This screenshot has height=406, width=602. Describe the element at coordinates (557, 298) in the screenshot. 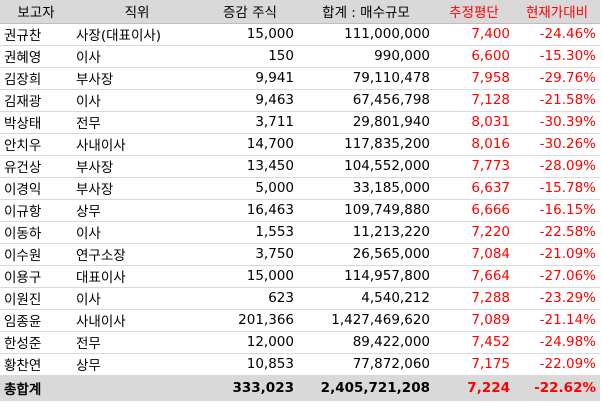

I see `cell-vs-current: -23.29%` at that location.